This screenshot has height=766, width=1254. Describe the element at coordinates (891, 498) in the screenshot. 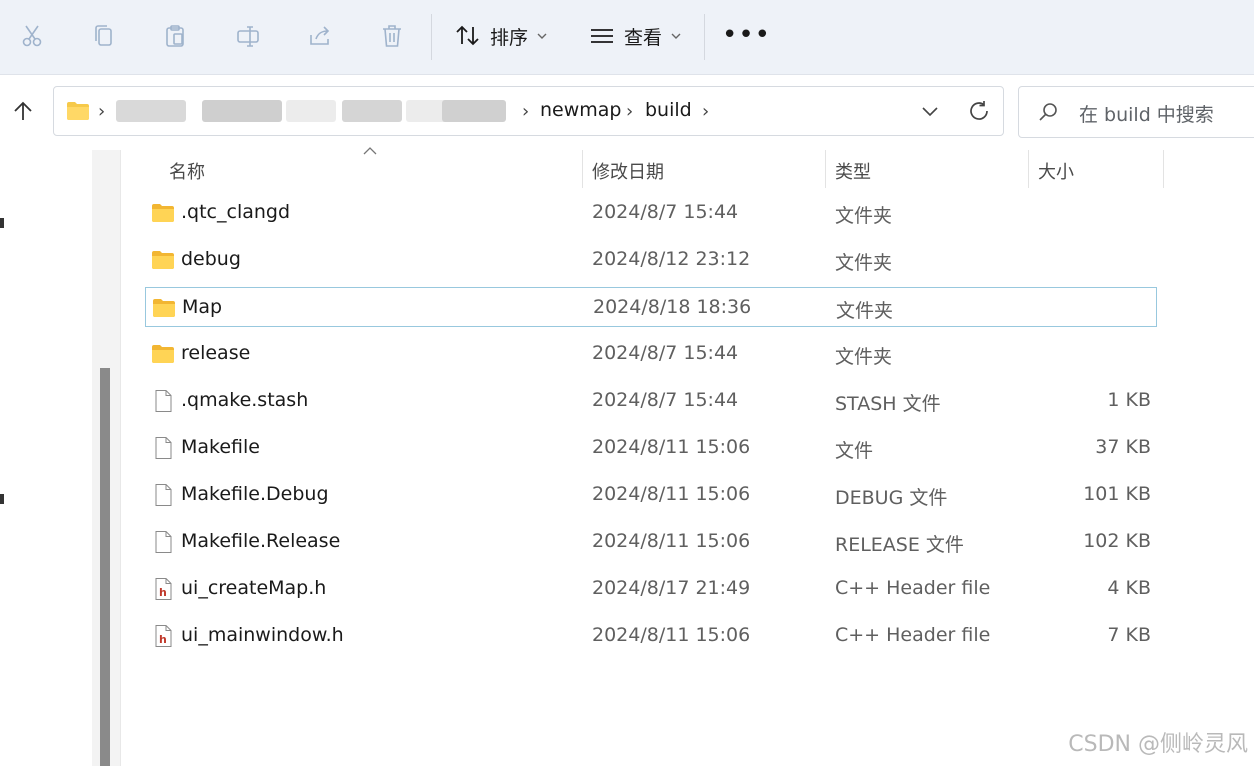

I see `file-type: DEBUG 文件` at that location.